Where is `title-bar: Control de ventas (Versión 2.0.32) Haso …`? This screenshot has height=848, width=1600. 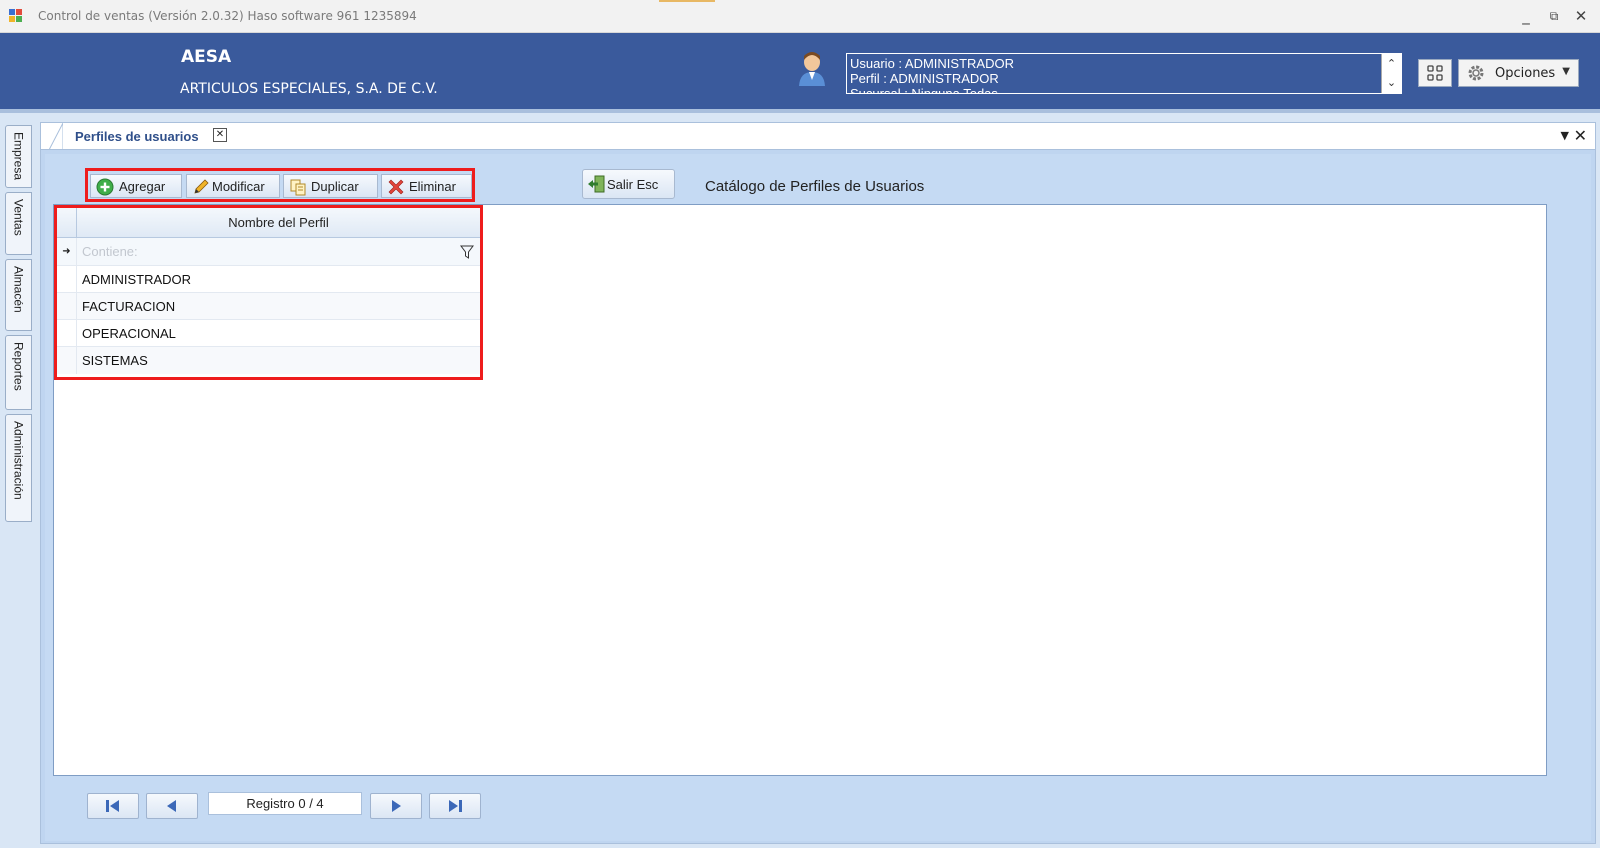
title-bar: Control de ventas (Versión 2.0.32) Haso … is located at coordinates (800, 16).